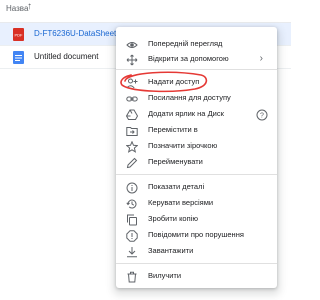 The image size is (320, 300). What do you see at coordinates (132, 252) in the screenshot?
I see `download-icon` at bounding box center [132, 252].